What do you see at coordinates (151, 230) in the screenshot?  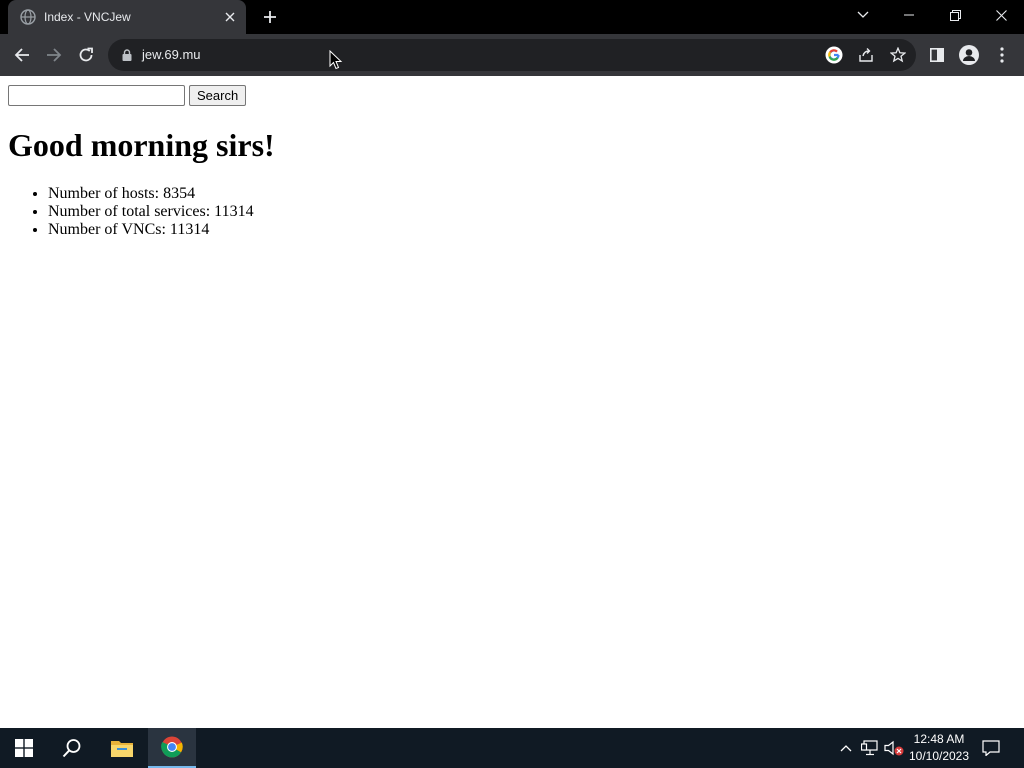 I see `list-item: Number of VNCs: 11314` at bounding box center [151, 230].